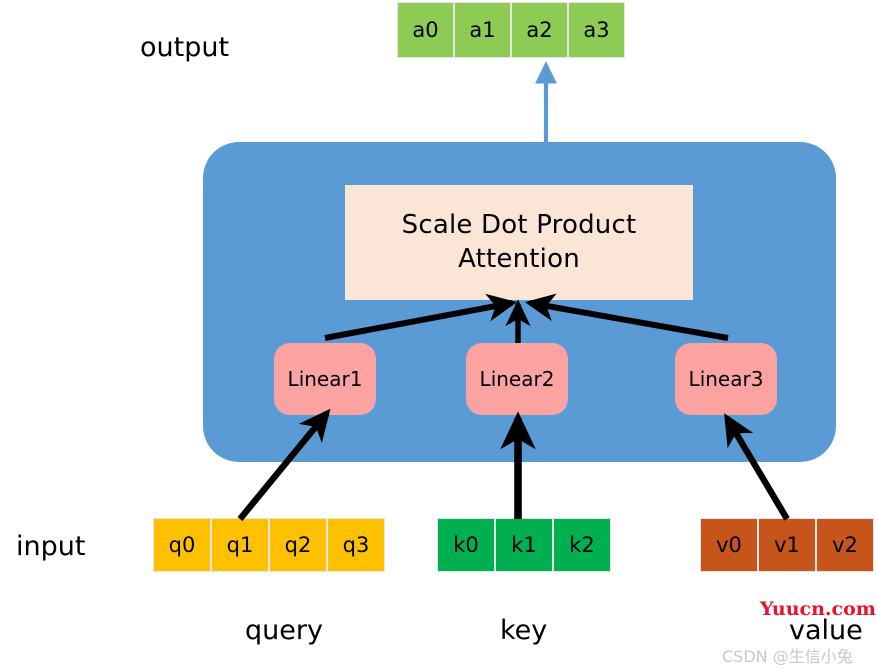 The image size is (877, 669). Describe the element at coordinates (466, 545) in the screenshot. I see `key-token-cell: k0` at that location.